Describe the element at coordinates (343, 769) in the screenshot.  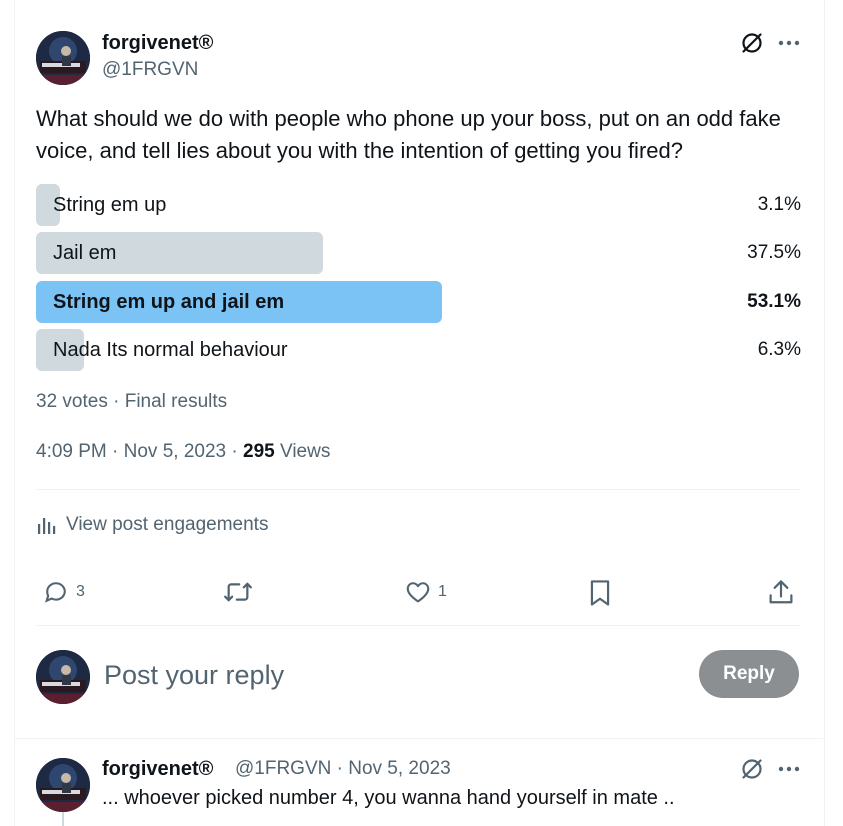
I see `reply-handle-date: @1FRGVN · Nov 5, 2023` at that location.